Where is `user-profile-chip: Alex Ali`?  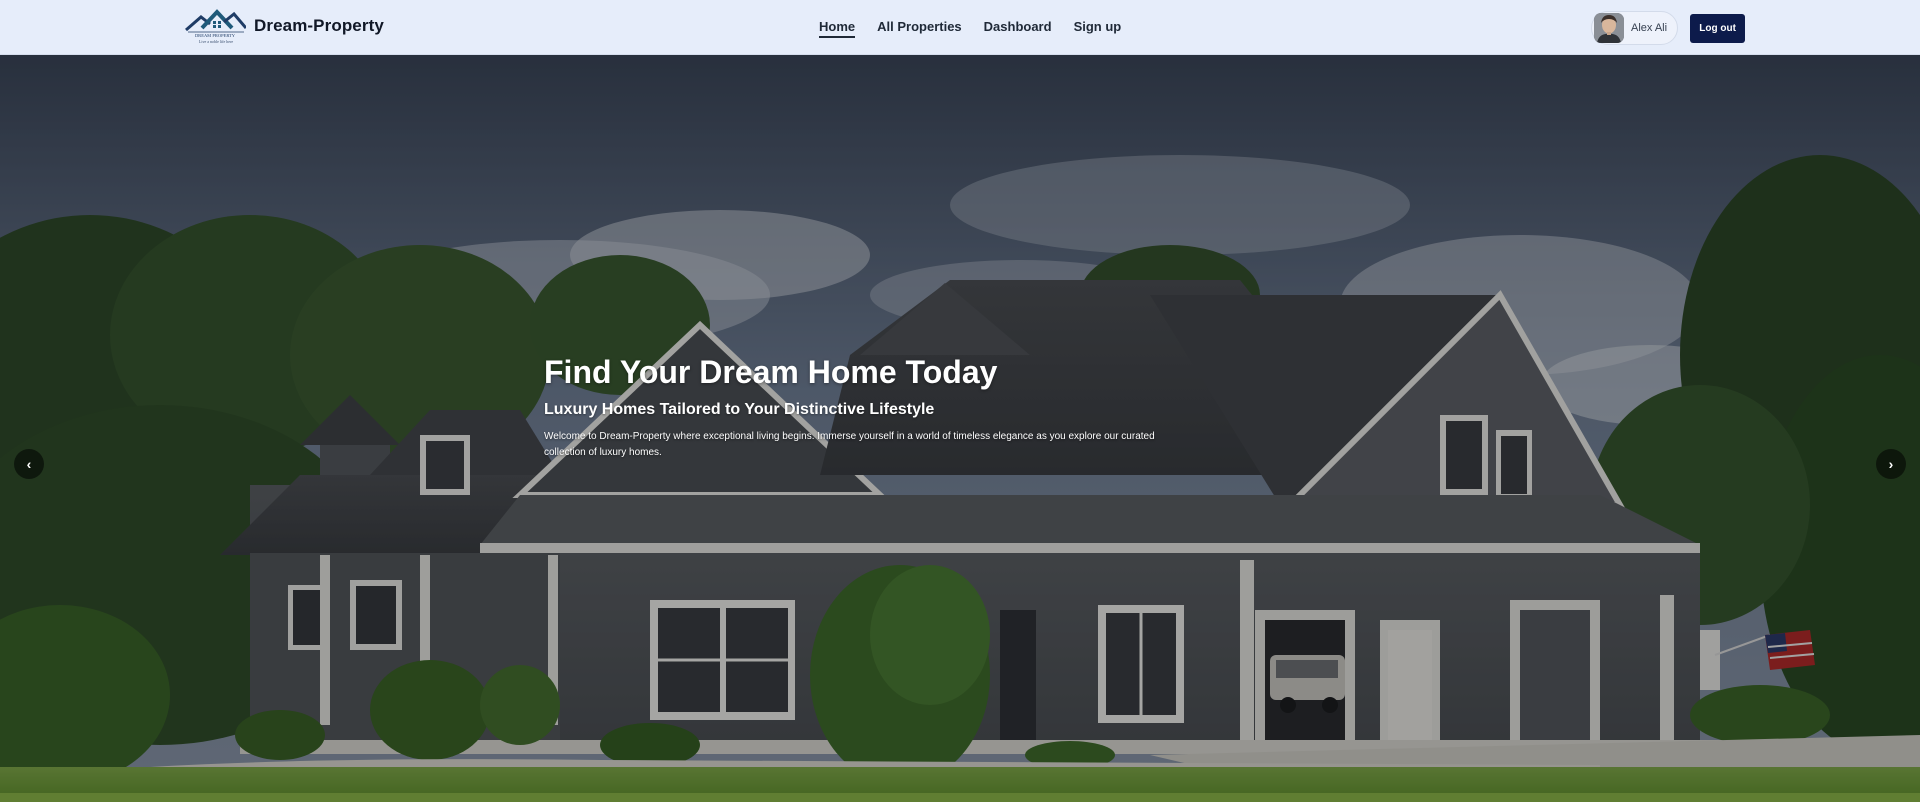 user-profile-chip: Alex Ali is located at coordinates (1635, 28).